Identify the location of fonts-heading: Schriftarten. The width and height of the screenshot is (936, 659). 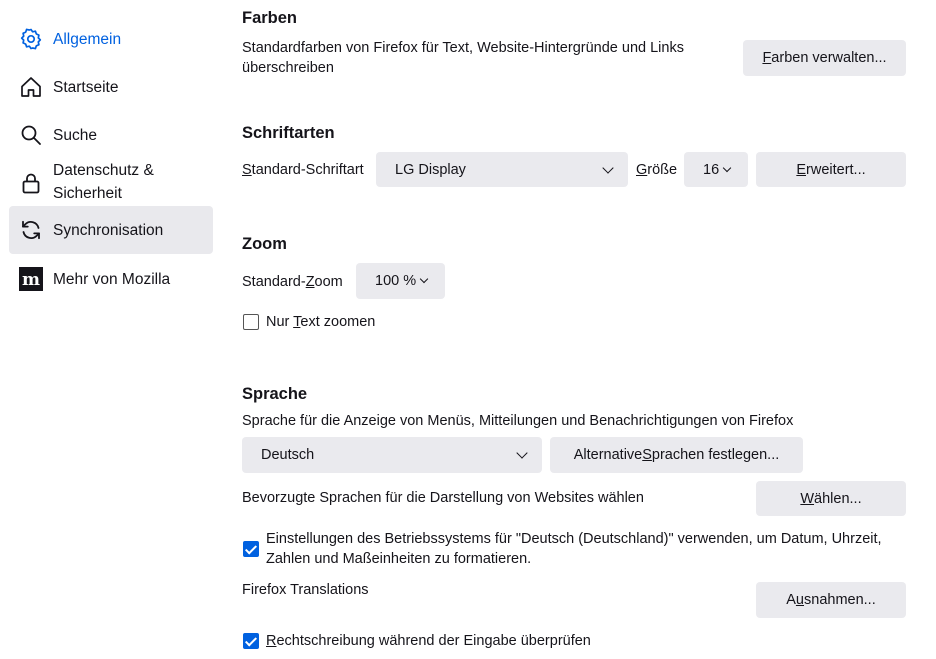
(288, 133).